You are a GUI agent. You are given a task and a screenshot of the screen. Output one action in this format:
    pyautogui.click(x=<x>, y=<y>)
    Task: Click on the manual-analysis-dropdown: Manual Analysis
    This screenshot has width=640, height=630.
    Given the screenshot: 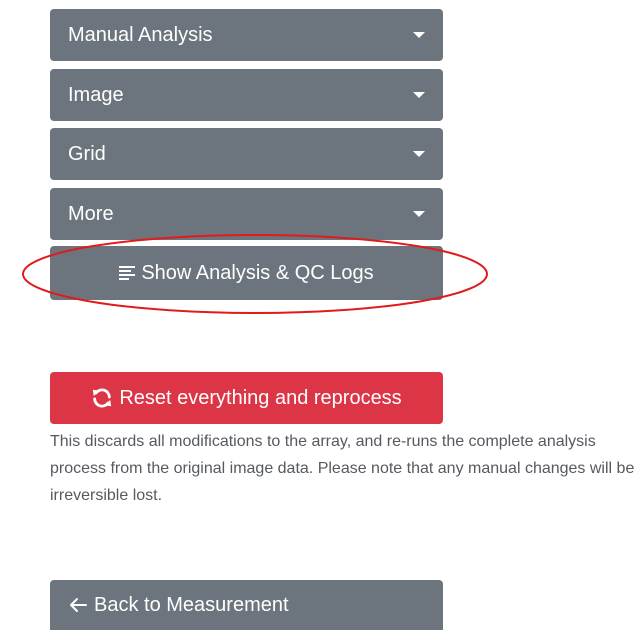 What is the action you would take?
    pyautogui.click(x=246, y=35)
    